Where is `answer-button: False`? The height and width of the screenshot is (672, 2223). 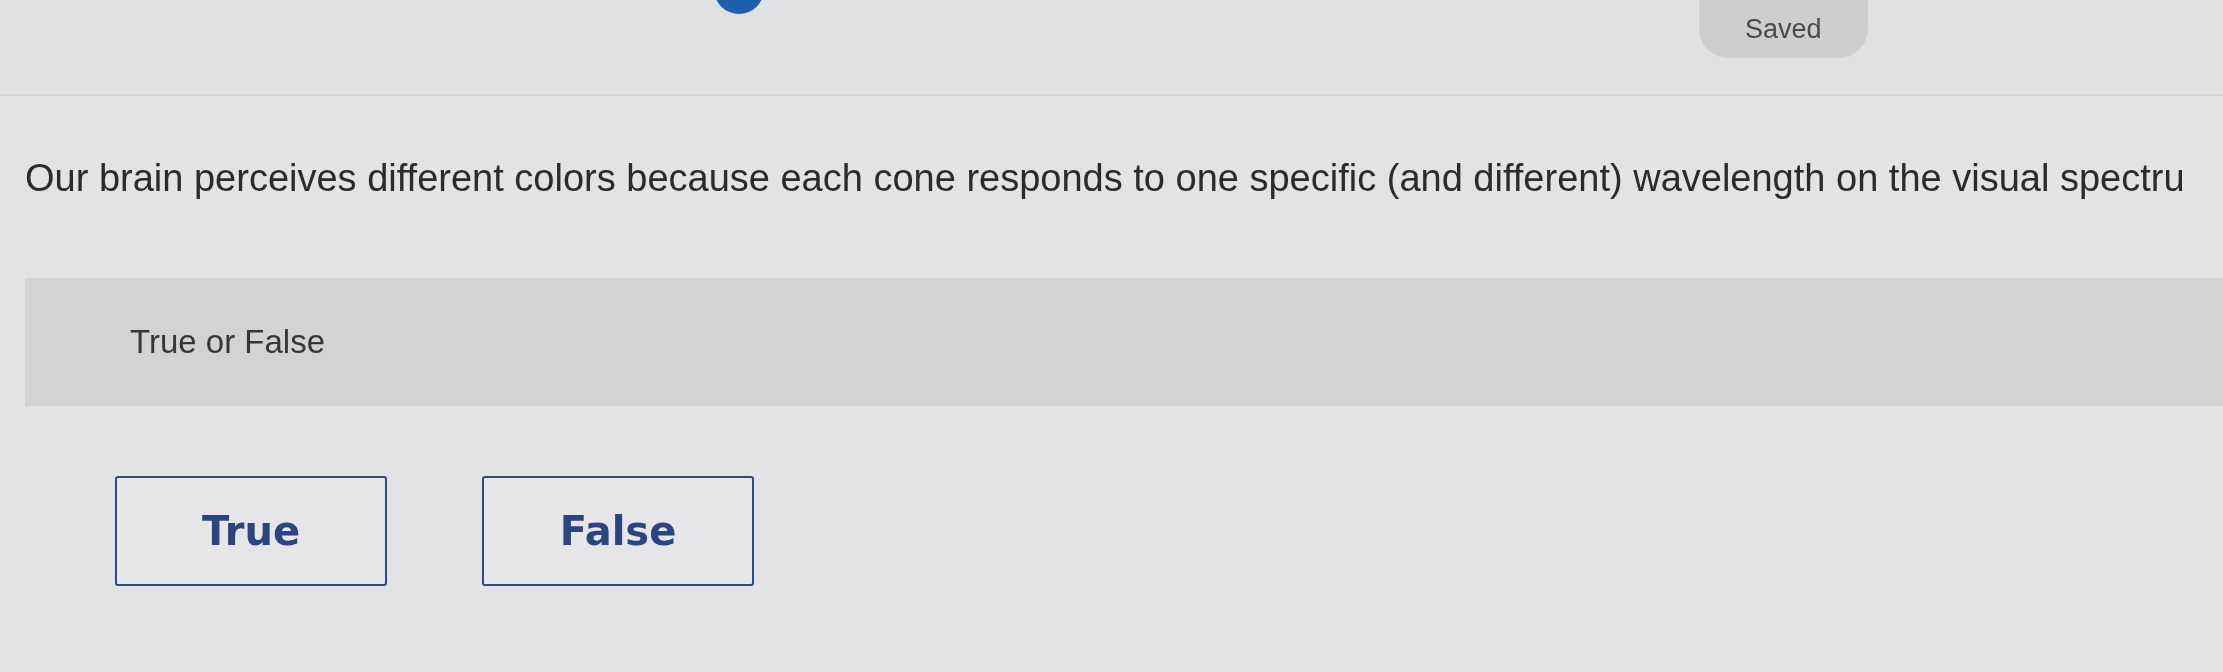
answer-button: False is located at coordinates (618, 531).